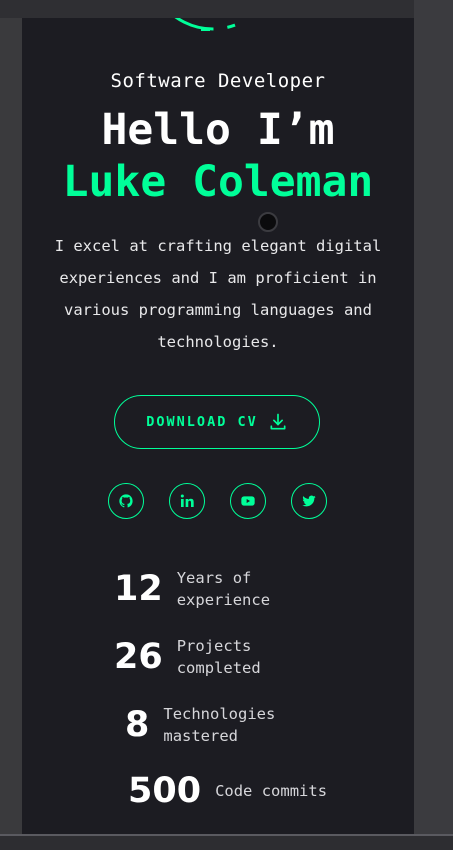  What do you see at coordinates (138, 589) in the screenshot?
I see `stat-value: 12` at bounding box center [138, 589].